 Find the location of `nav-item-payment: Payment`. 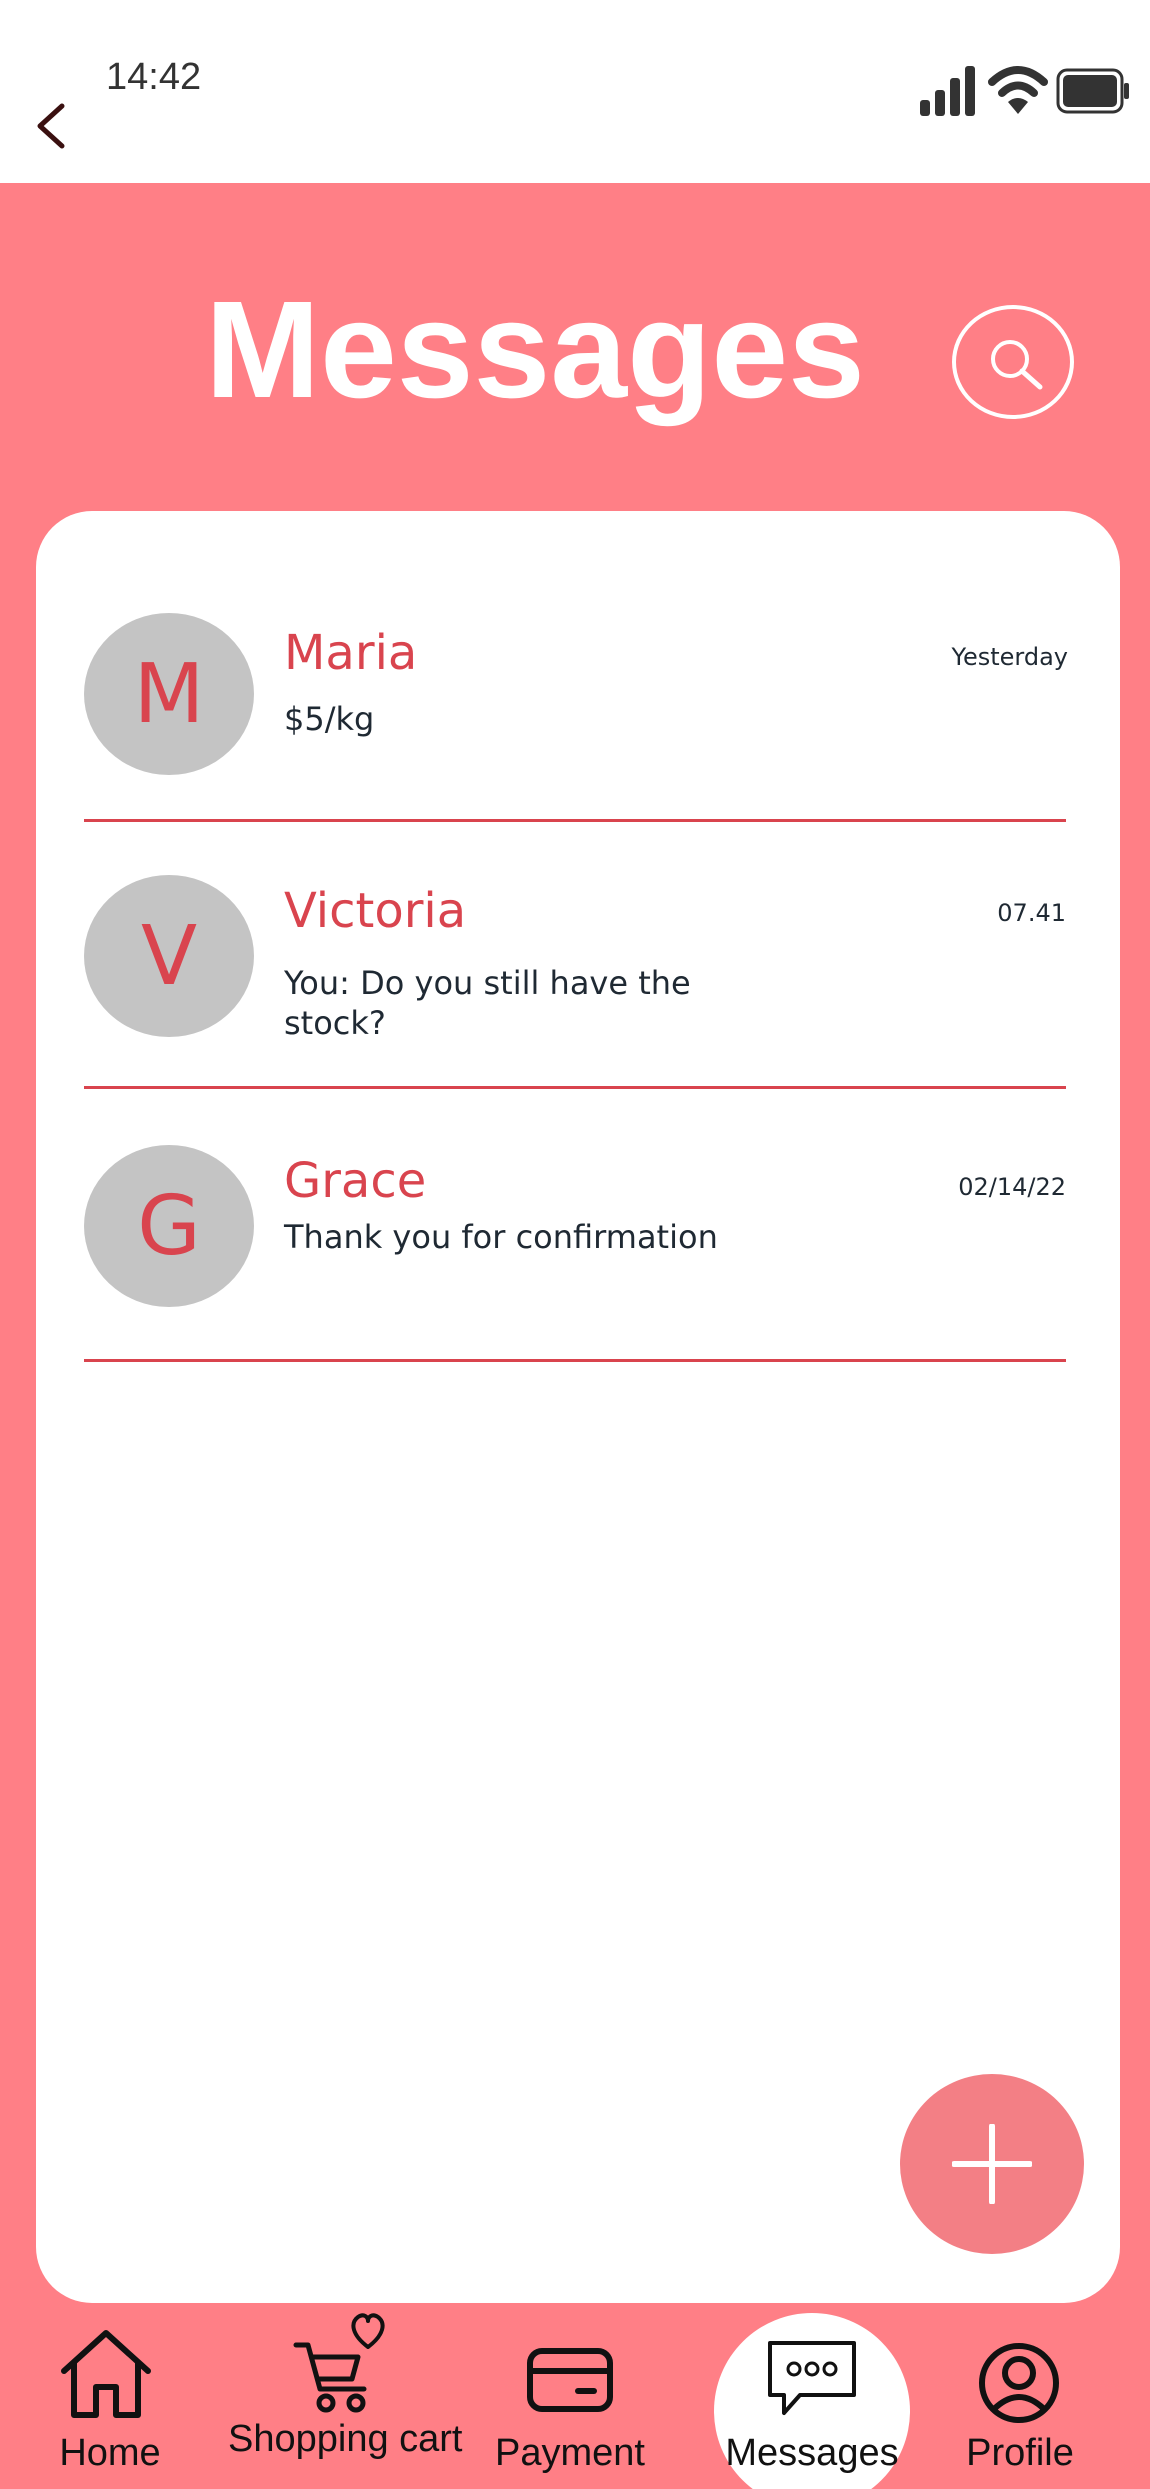

nav-item-payment: Payment is located at coordinates (570, 2396).